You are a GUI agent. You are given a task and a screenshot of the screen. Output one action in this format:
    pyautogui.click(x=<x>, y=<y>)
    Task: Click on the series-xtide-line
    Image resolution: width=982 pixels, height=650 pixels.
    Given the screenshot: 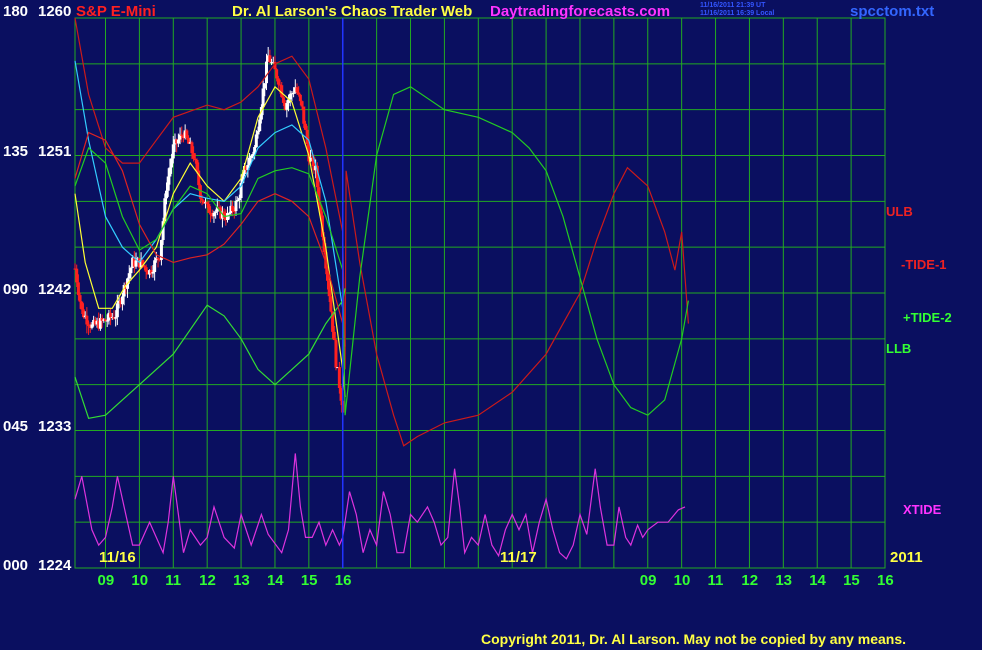 What is the action you would take?
    pyautogui.click(x=380, y=506)
    